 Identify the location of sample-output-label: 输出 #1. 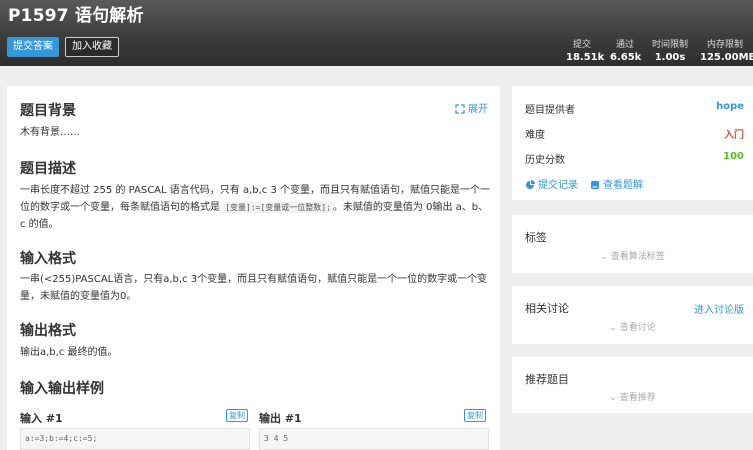
(280, 418).